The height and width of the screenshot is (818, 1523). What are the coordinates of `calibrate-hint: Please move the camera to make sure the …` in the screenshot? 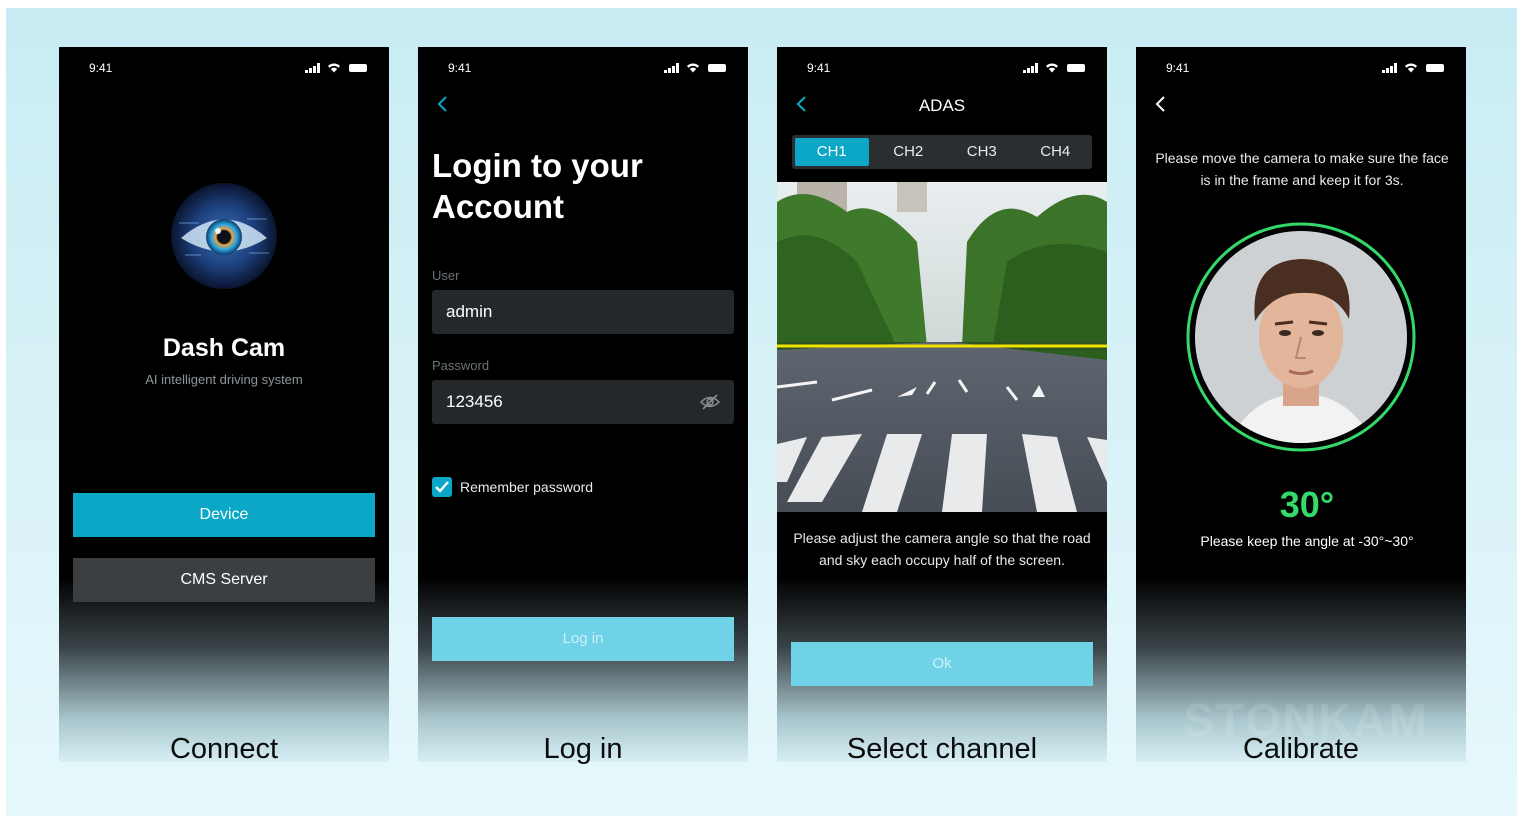 It's located at (1302, 169).